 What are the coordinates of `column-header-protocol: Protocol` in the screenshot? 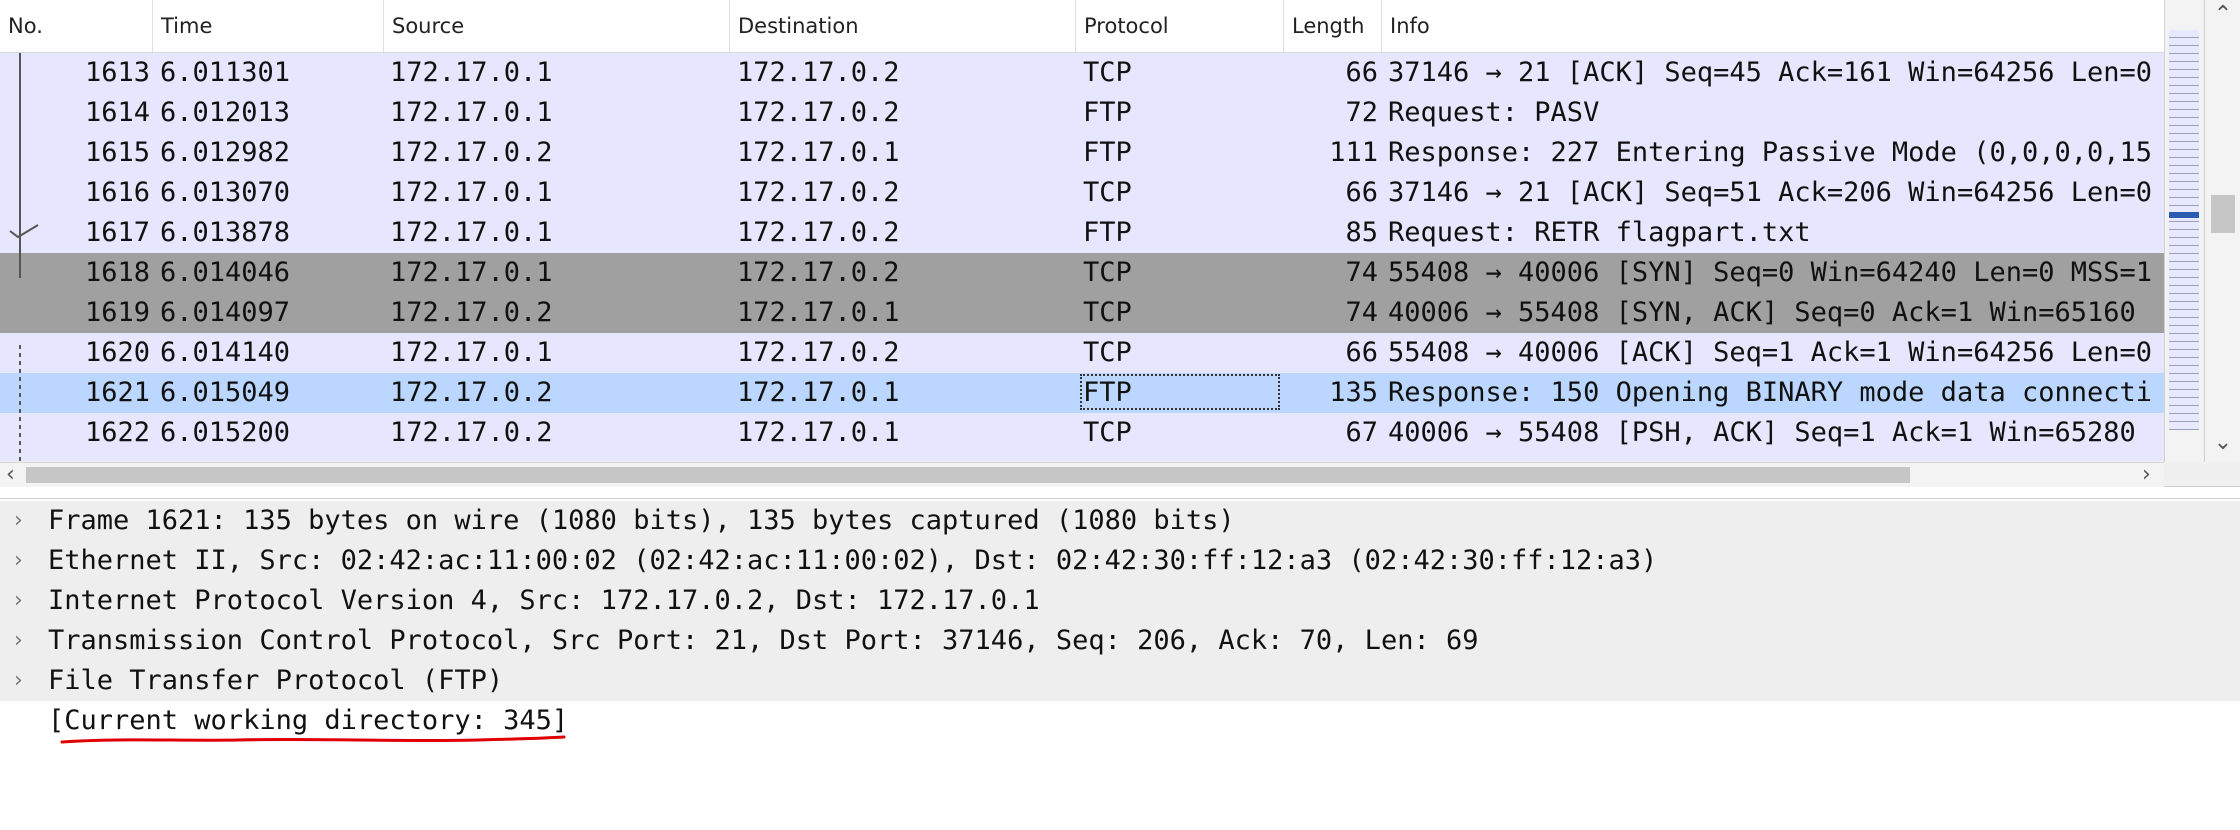 It's located at (1180, 26).